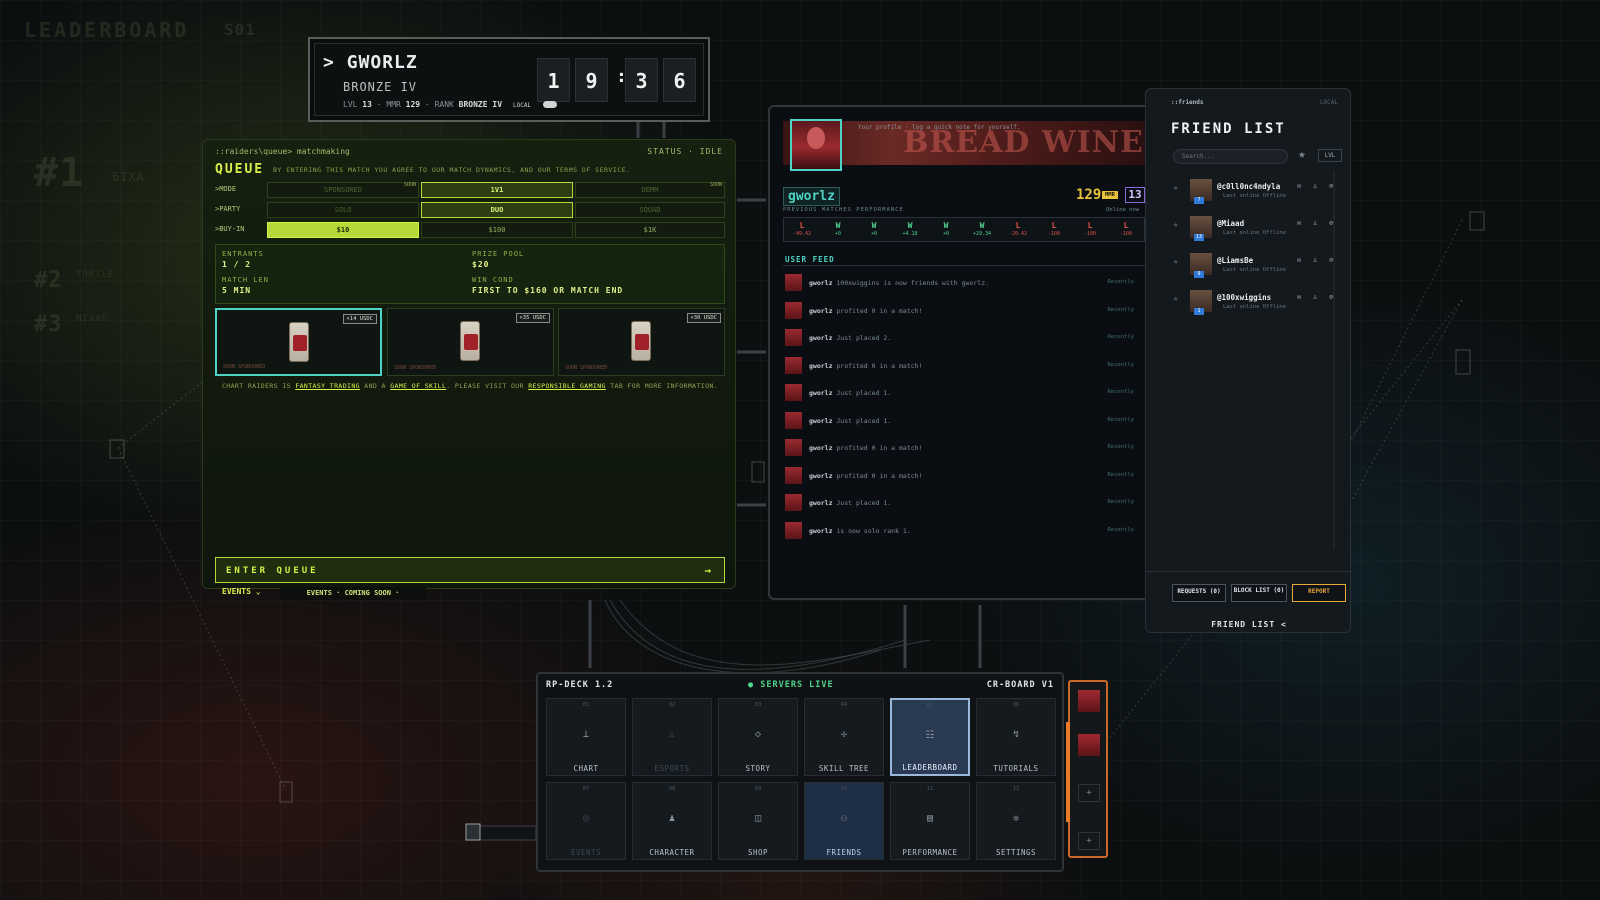 The image size is (1600, 900). I want to click on feed-text: gworlz Just placed 1., so click(850, 393).